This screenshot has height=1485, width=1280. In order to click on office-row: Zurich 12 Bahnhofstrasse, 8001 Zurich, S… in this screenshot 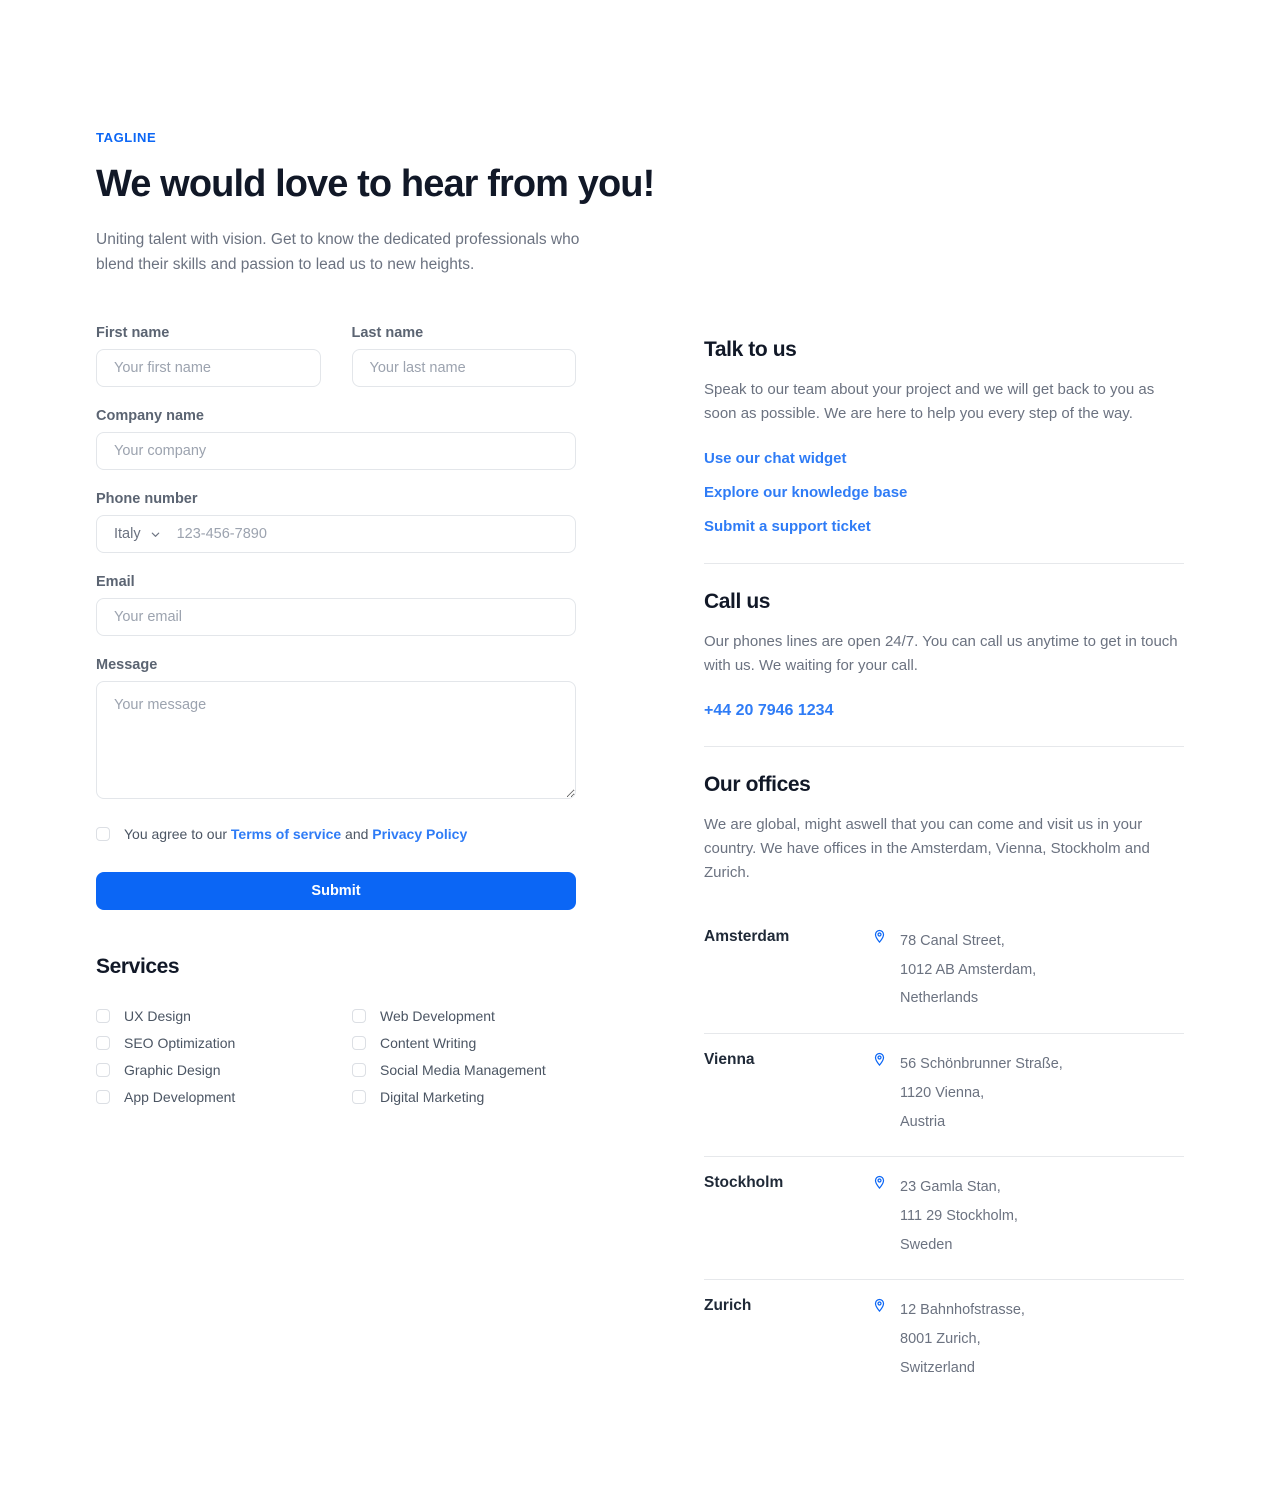, I will do `click(944, 1340)`.